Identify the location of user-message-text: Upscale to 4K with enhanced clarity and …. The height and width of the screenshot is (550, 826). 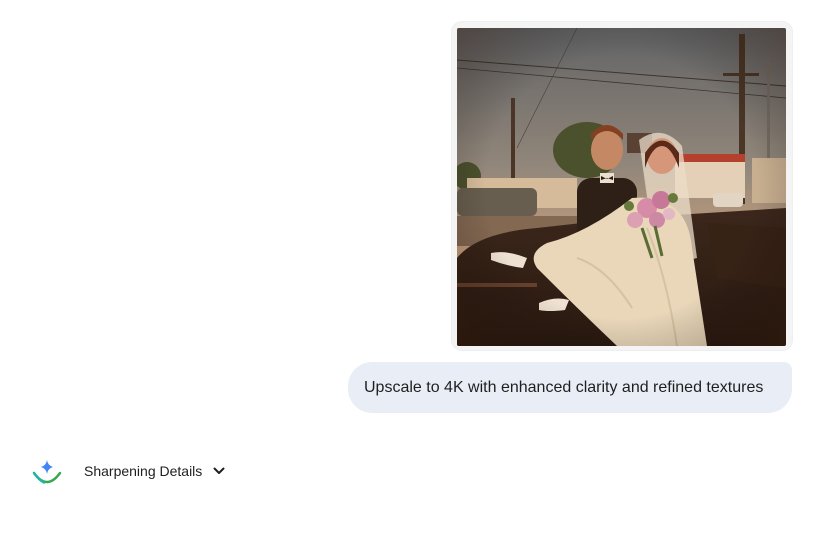
(564, 387).